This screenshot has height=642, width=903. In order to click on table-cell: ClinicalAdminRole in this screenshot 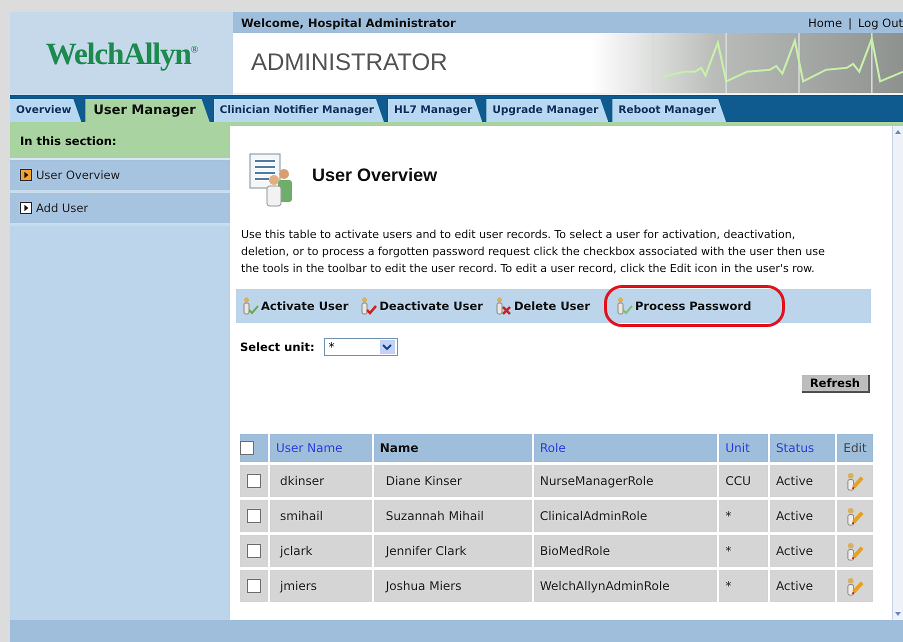, I will do `click(594, 516)`.